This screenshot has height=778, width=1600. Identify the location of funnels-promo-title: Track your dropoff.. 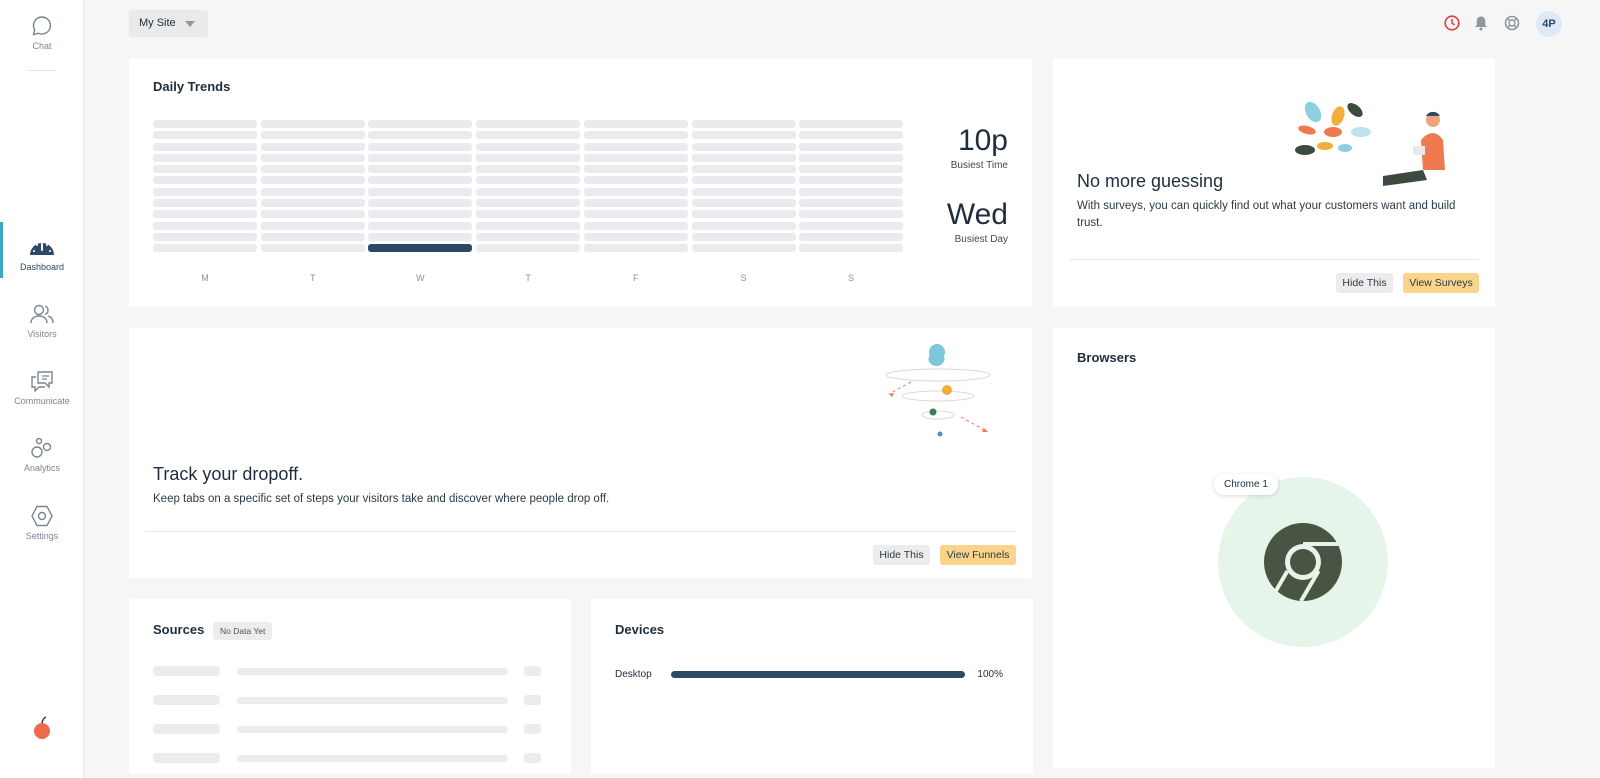
(228, 474).